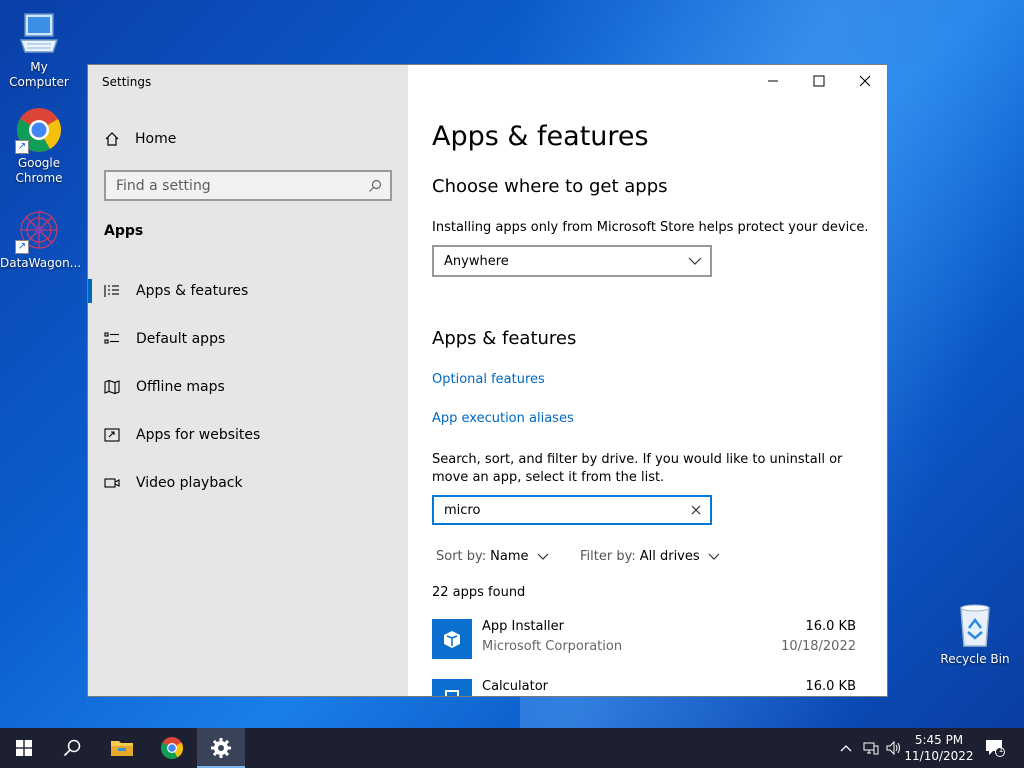  I want to click on minimize-icon, so click(773, 81).